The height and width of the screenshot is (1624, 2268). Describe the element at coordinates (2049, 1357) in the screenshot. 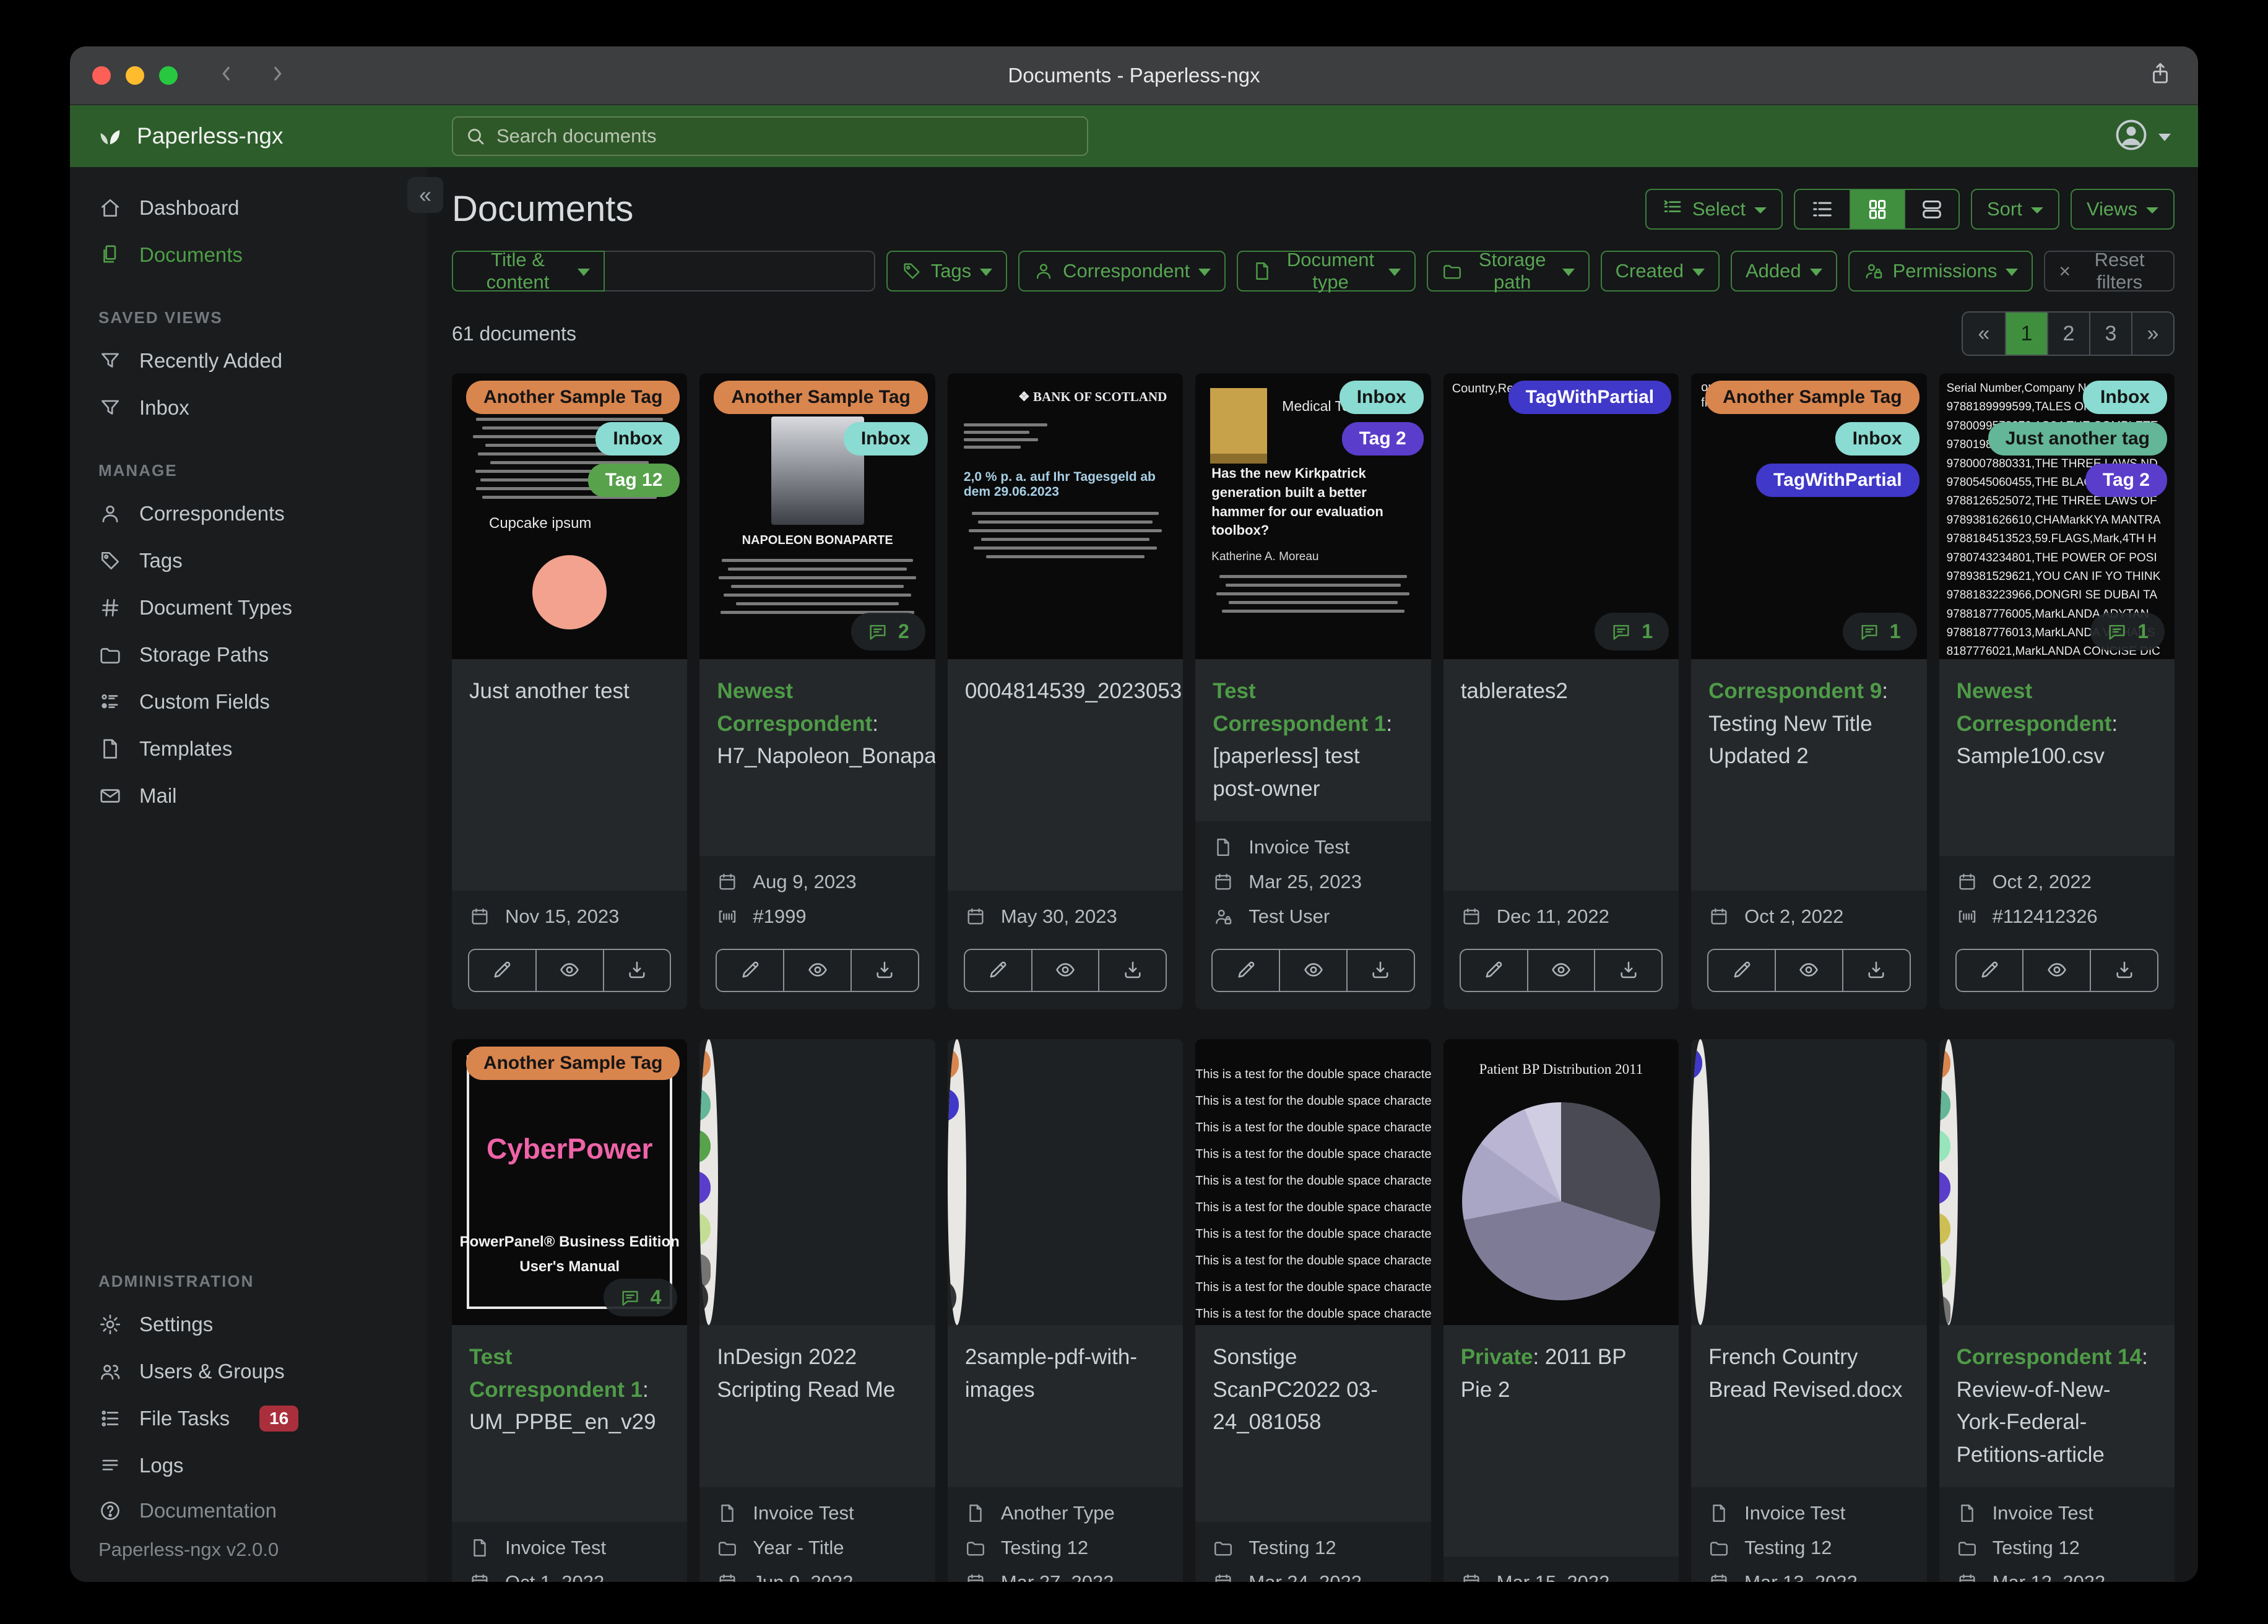

I see `correspondent-link: Correspondent 14` at that location.